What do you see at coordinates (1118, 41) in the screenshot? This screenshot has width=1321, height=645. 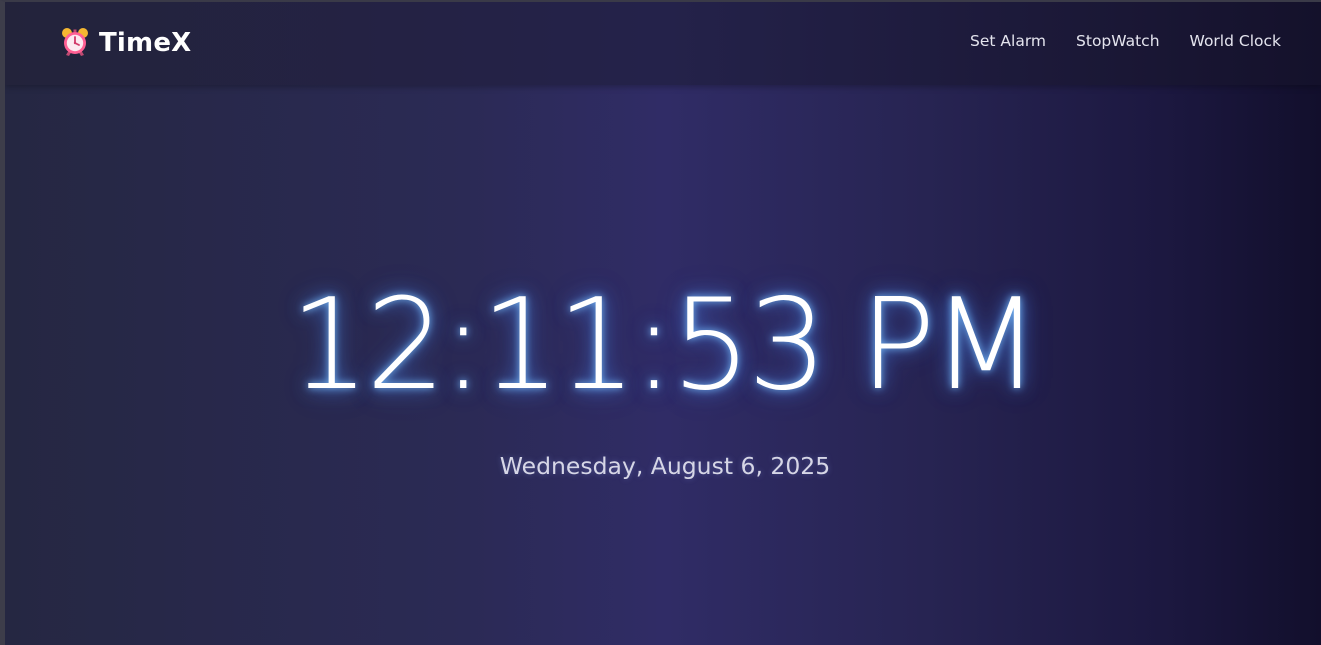 I see `nav-link-stopwatch: StopWatch` at bounding box center [1118, 41].